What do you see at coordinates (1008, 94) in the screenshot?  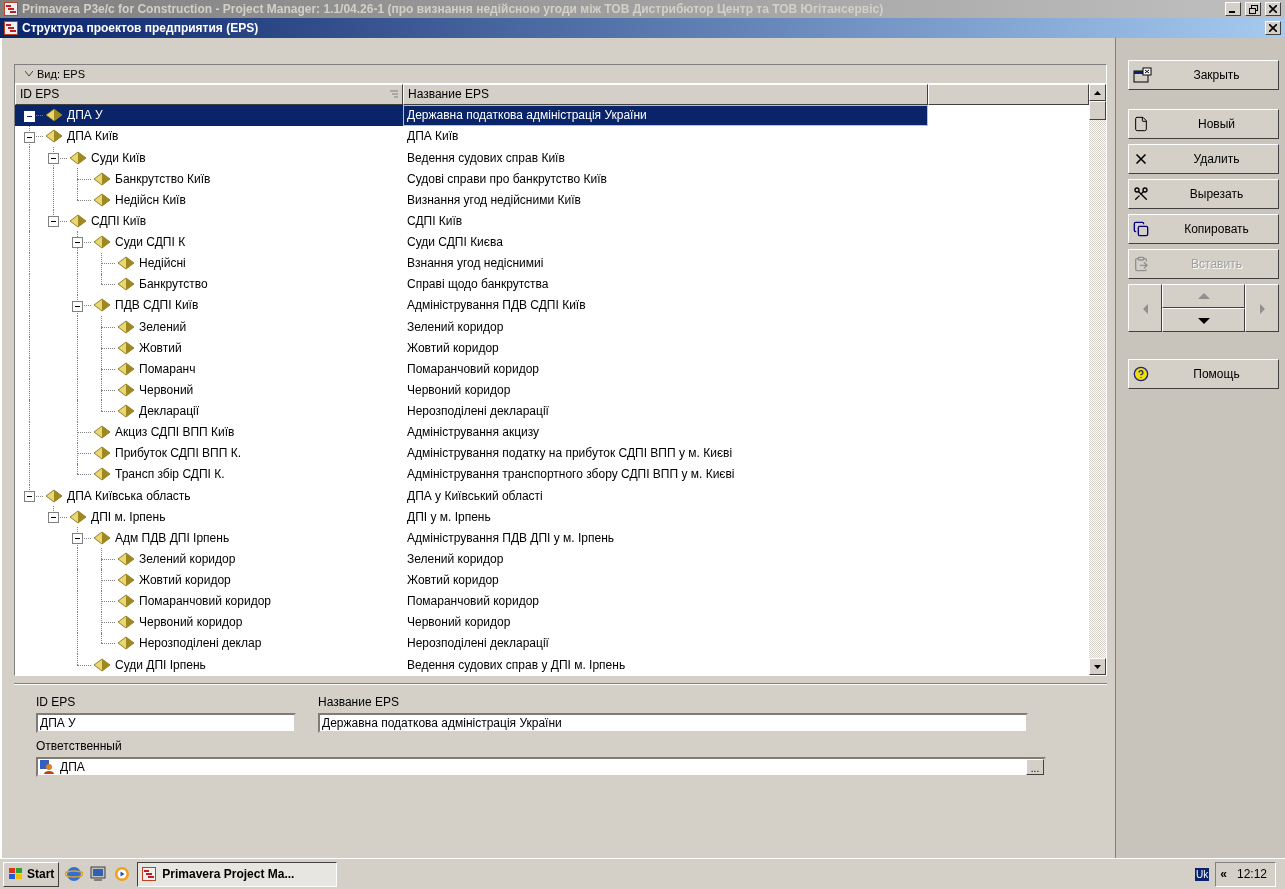 I see `column-header` at bounding box center [1008, 94].